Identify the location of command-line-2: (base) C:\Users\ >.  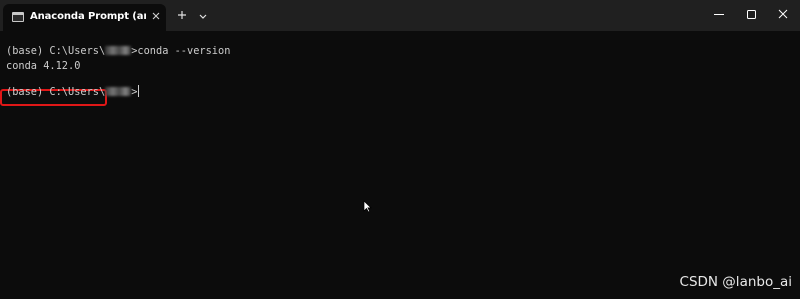
(73, 92).